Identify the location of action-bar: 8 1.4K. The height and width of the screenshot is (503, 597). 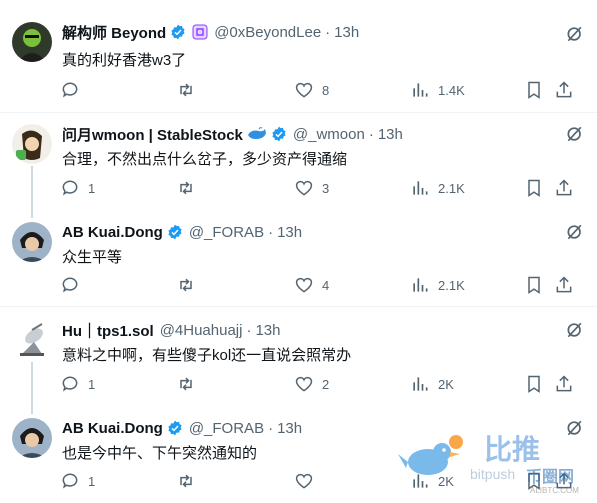
(321, 90).